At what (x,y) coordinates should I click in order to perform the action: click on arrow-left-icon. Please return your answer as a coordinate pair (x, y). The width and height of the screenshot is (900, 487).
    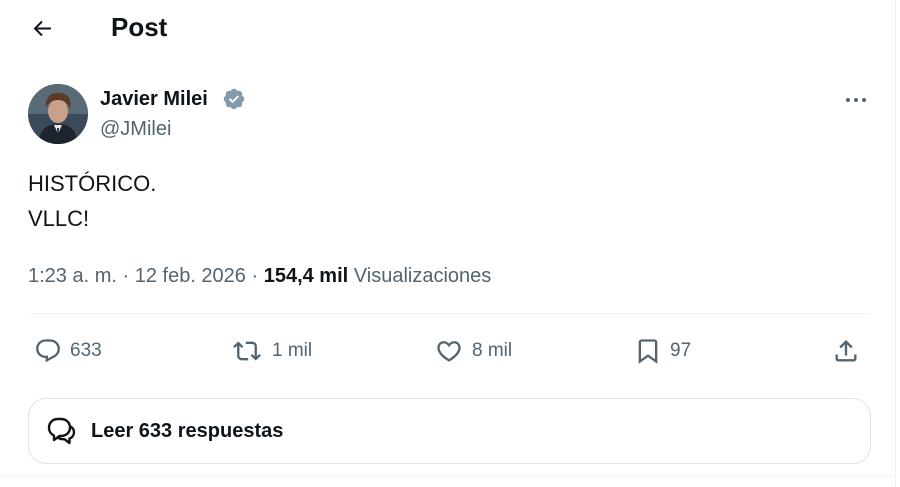
    Looking at the image, I should click on (42, 28).